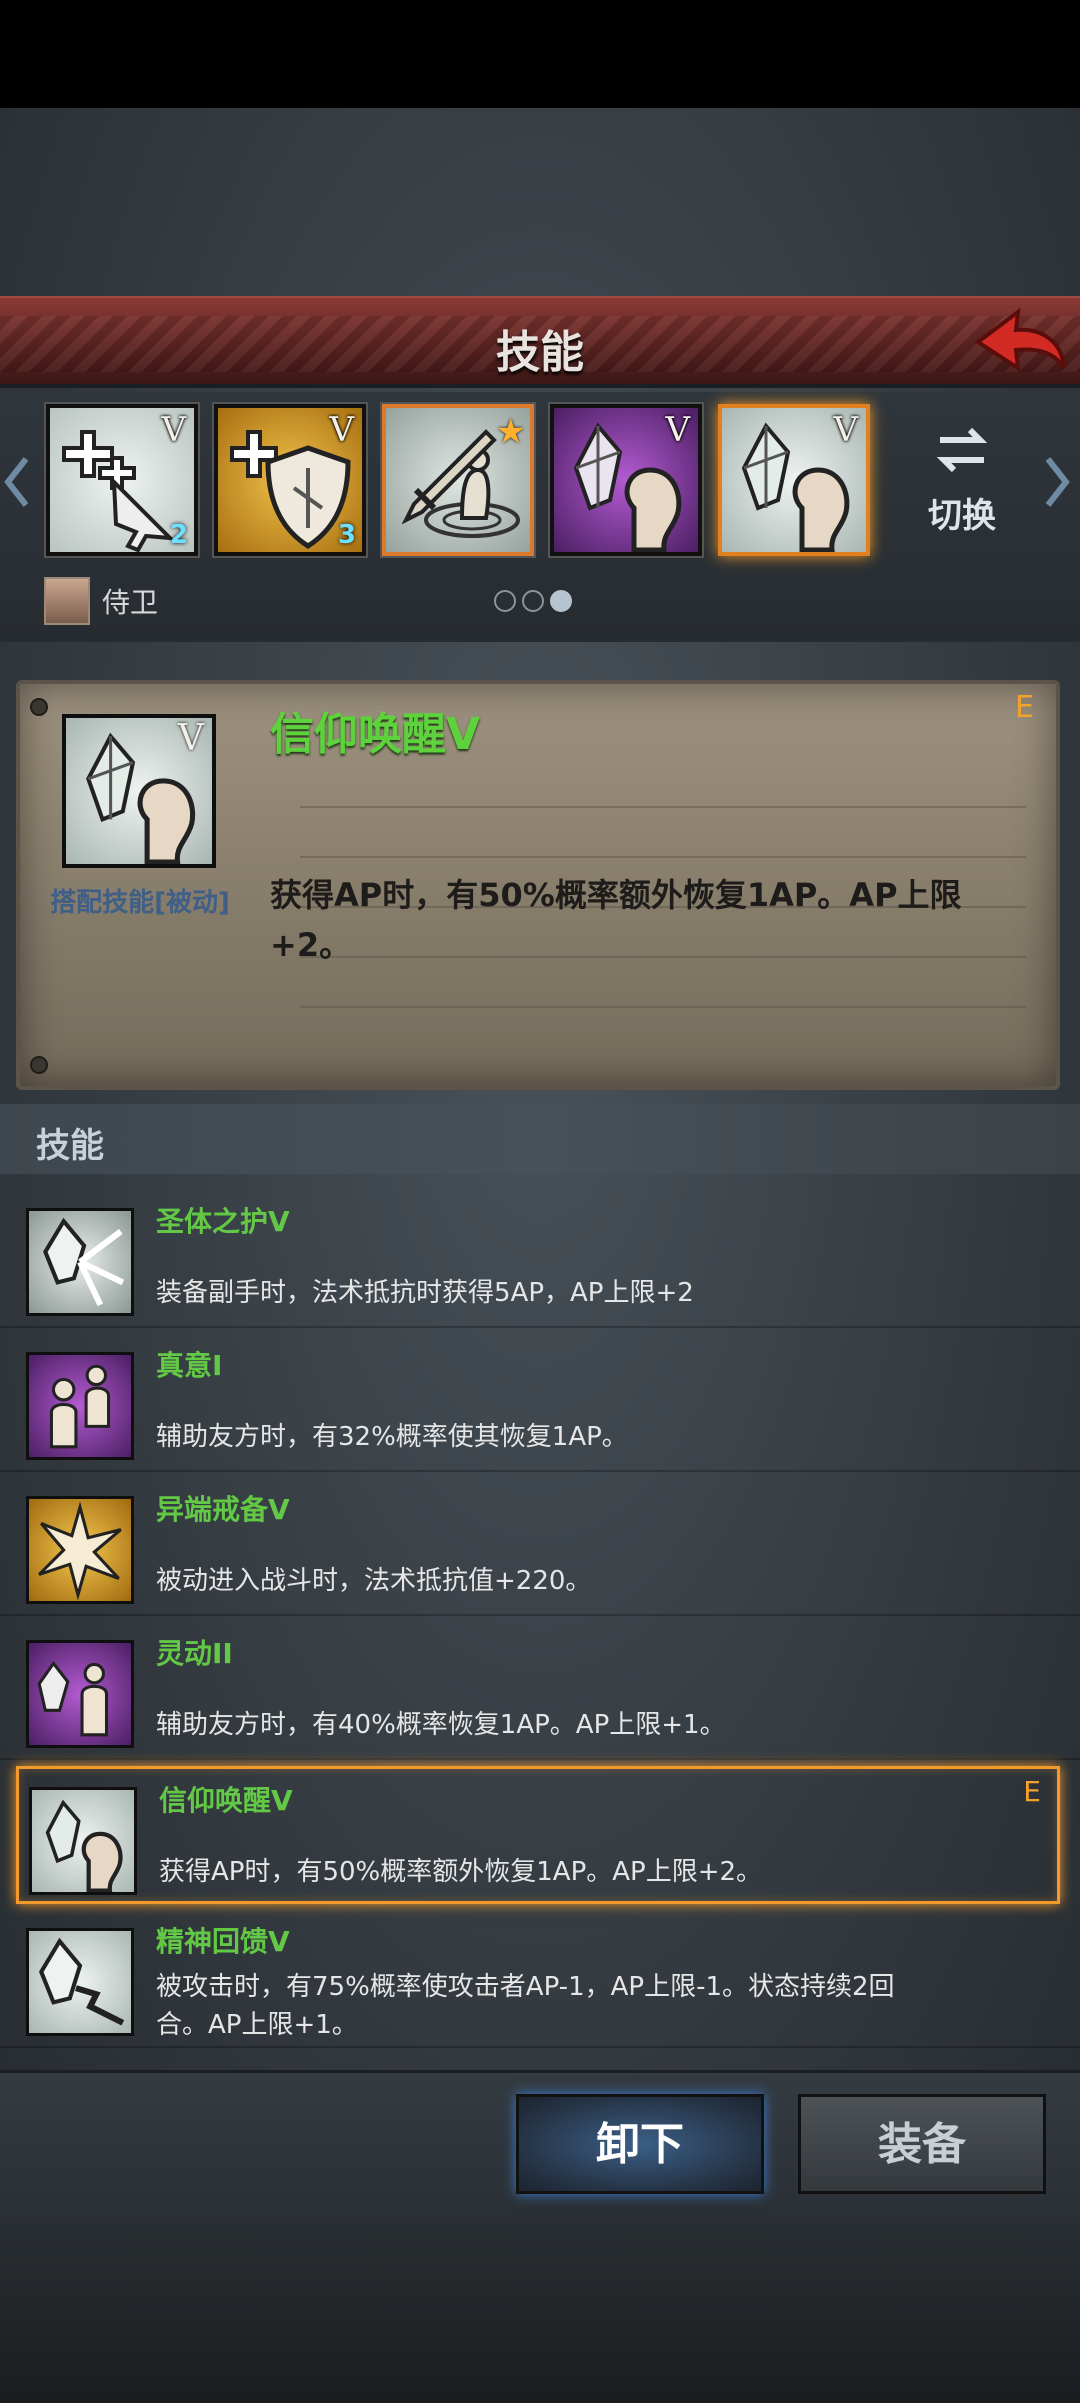 This screenshot has height=2403, width=1080. I want to click on switch-button: 切换, so click(962, 485).